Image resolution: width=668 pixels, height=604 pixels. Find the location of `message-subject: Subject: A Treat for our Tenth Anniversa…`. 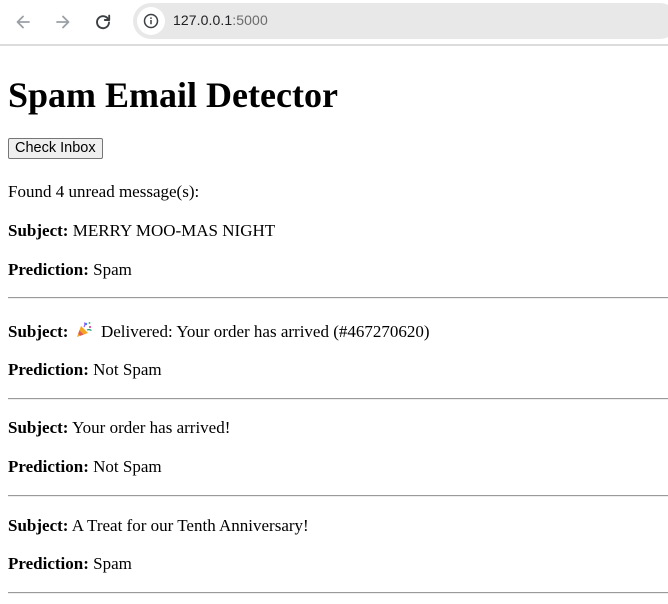

message-subject: Subject: A Treat for our Tenth Anniversa… is located at coordinates (158, 526).